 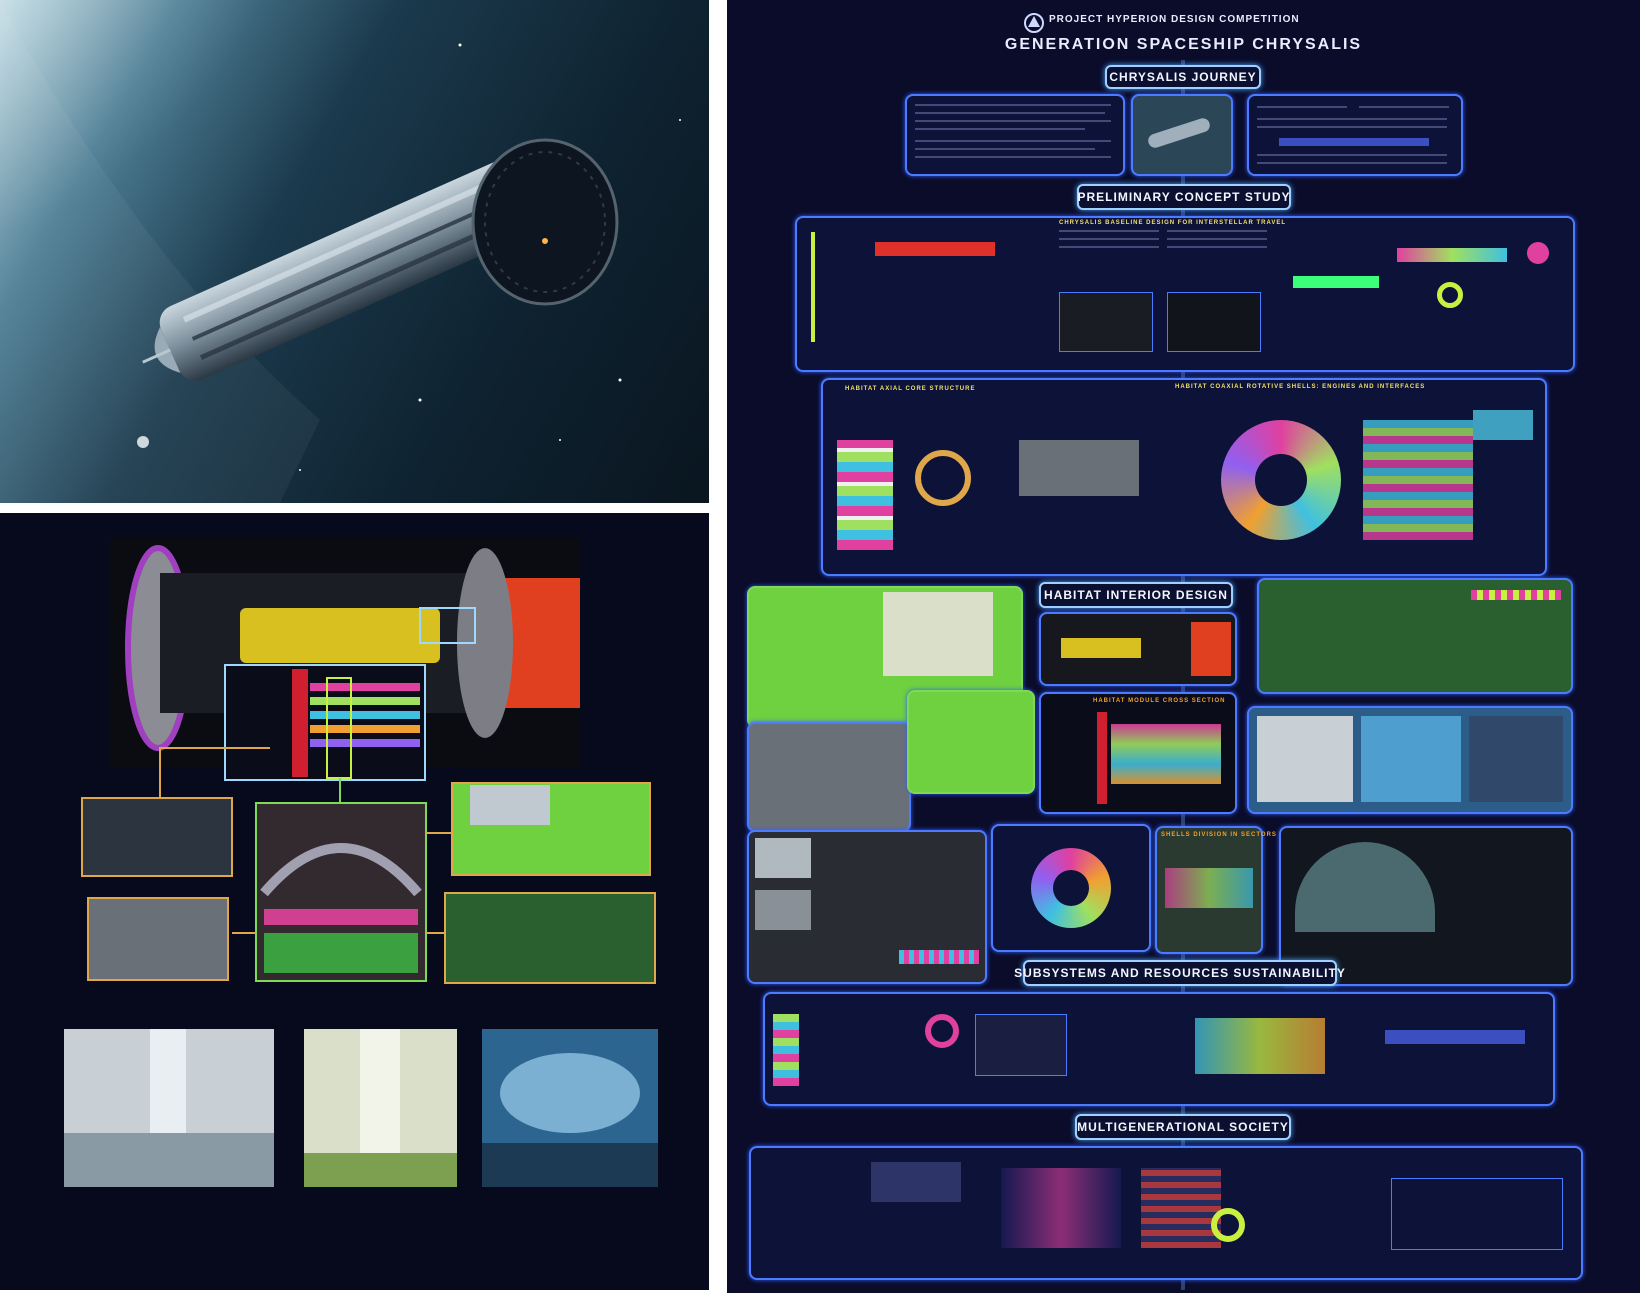 I want to click on interior-sections-box, so click(x=867, y=907).